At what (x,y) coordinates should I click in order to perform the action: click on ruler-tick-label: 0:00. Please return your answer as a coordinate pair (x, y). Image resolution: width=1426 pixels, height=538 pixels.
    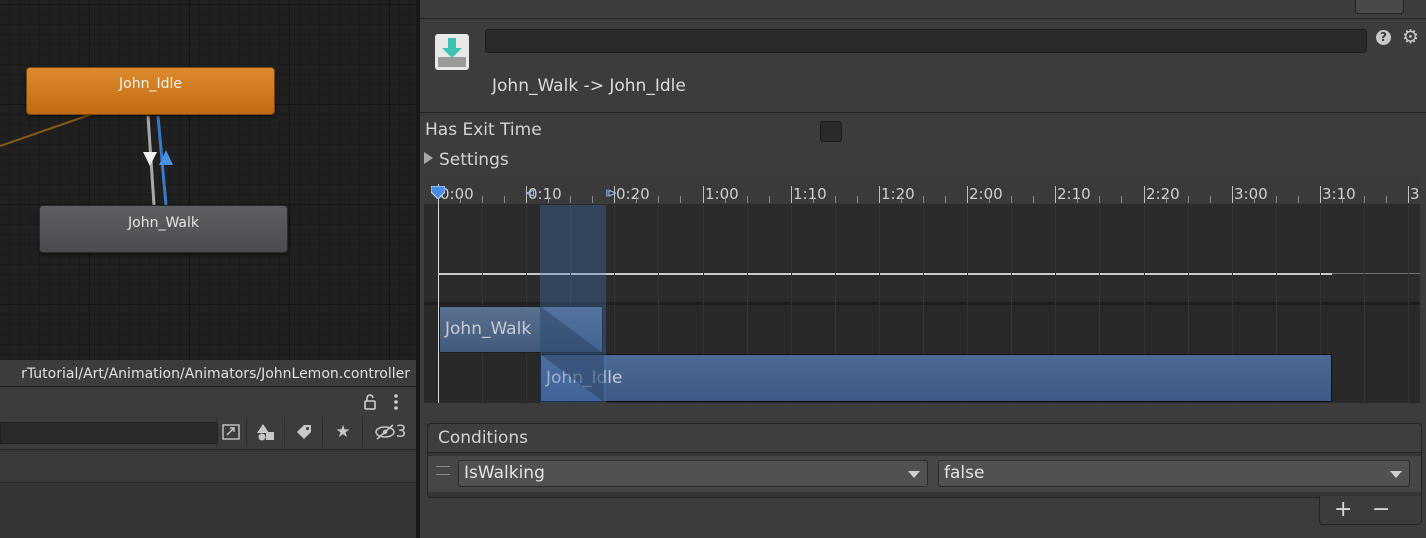
    Looking at the image, I should click on (457, 194).